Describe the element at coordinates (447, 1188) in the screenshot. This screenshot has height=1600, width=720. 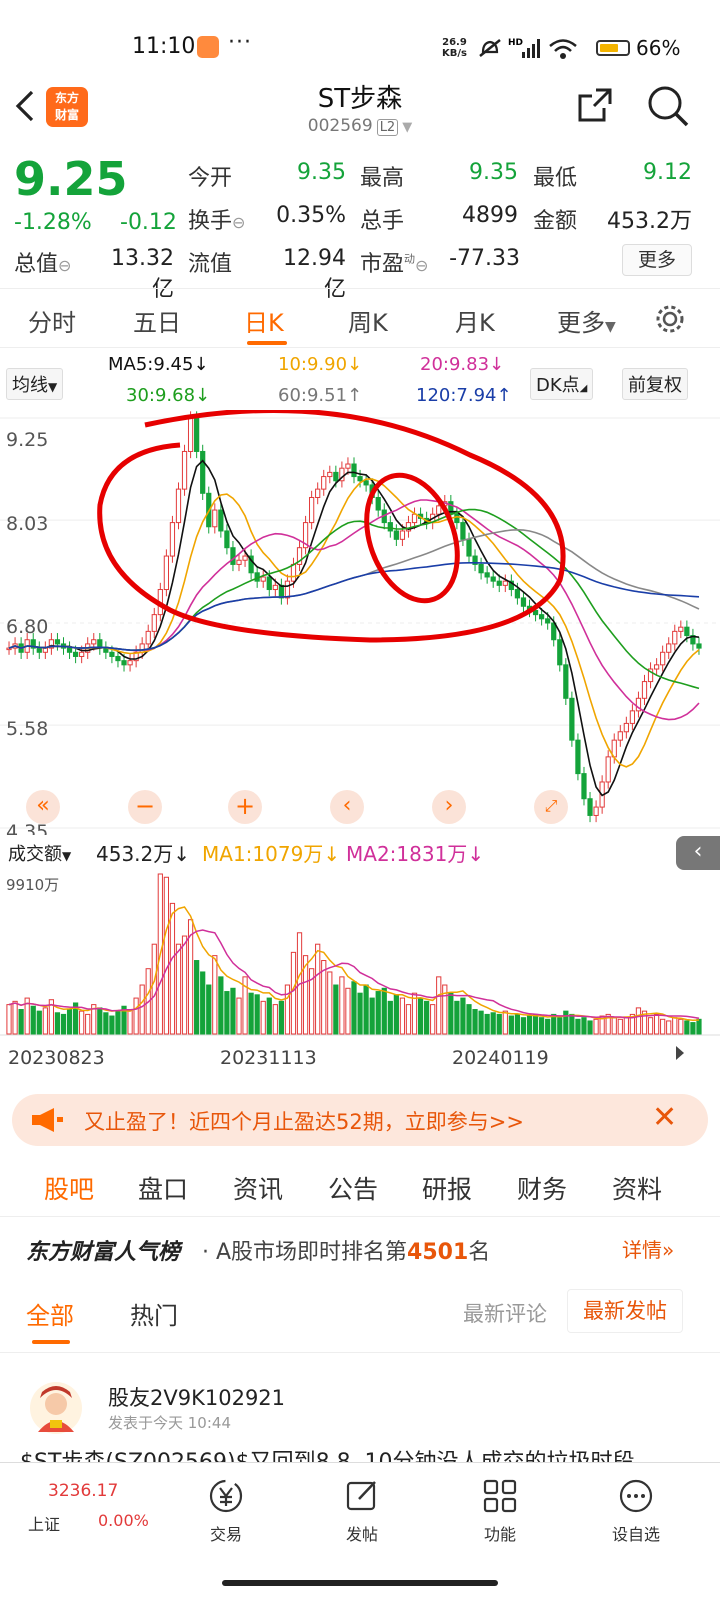
I see `tab-research: 研报` at that location.